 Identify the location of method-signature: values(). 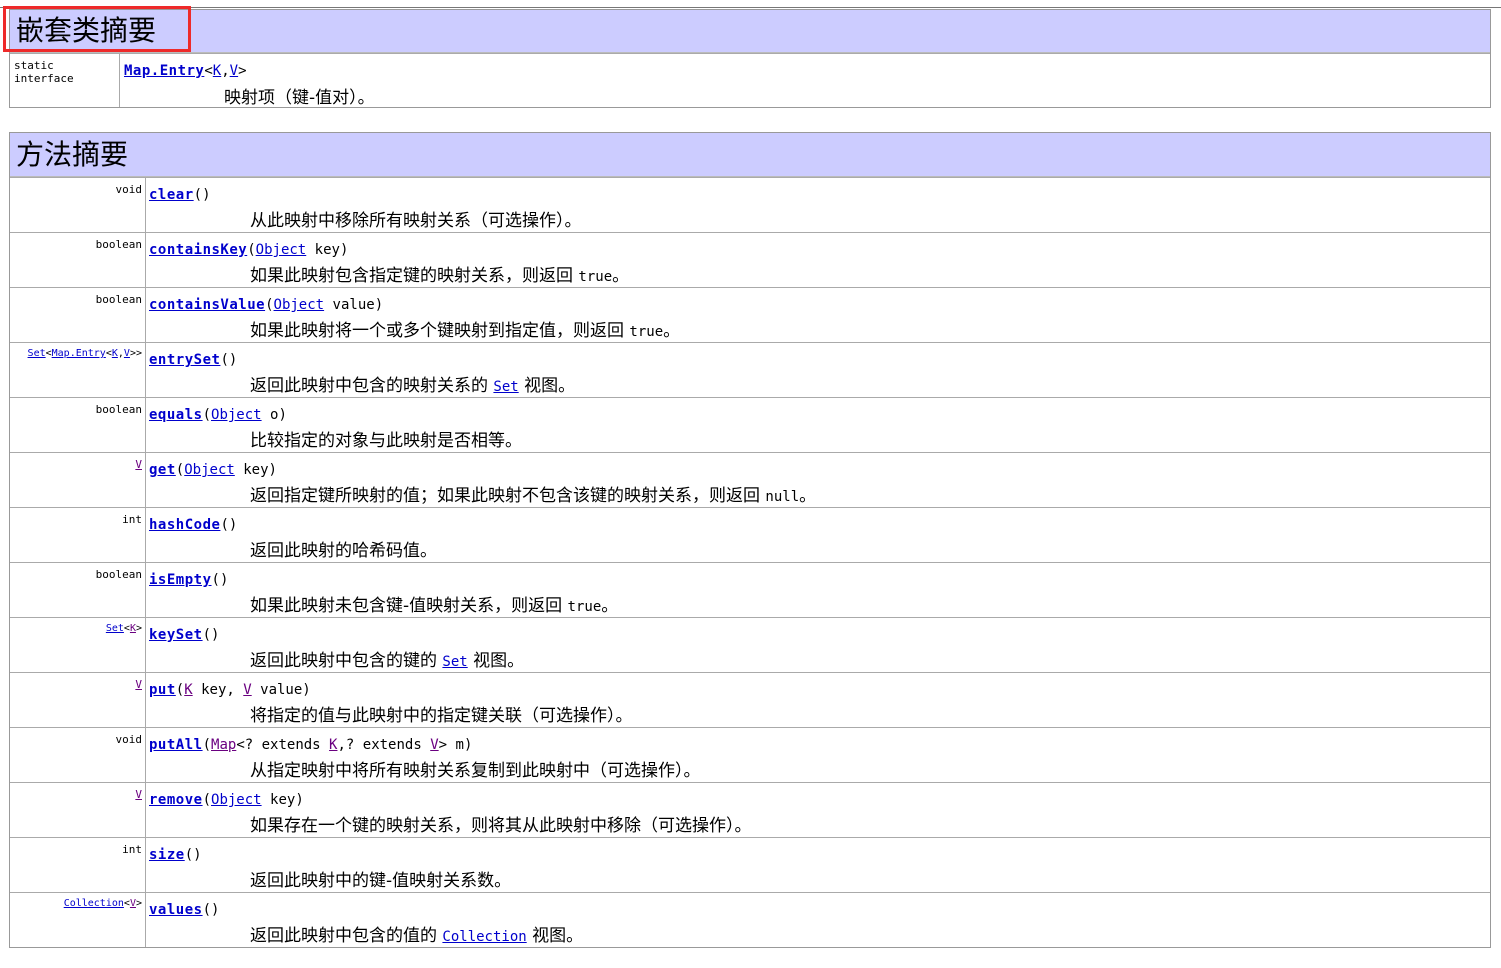
(184, 910).